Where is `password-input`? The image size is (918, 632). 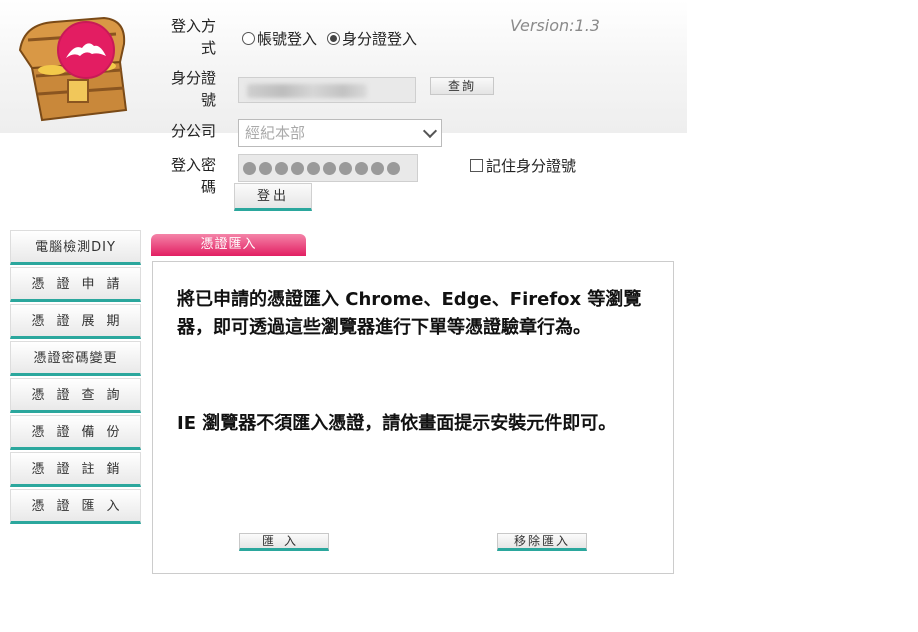 password-input is located at coordinates (328, 168).